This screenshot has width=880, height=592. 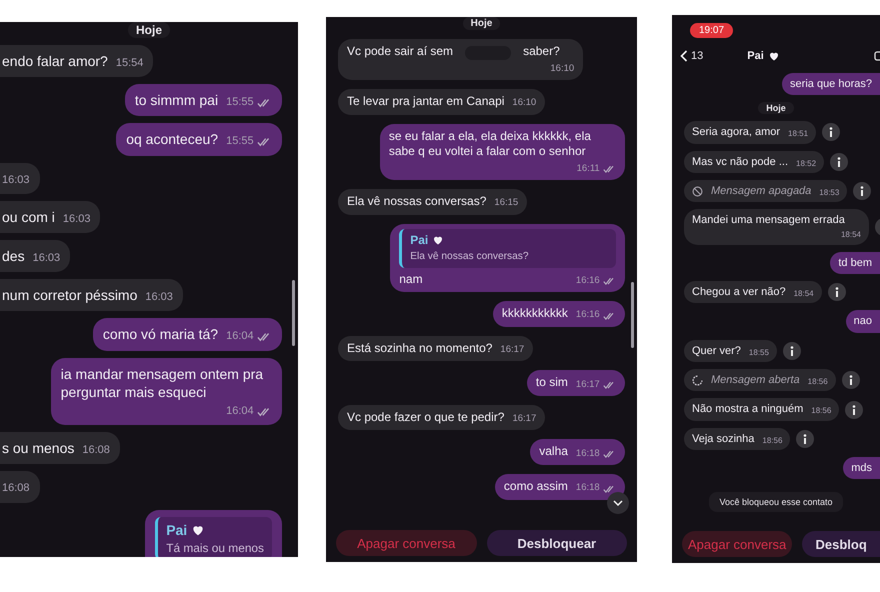 I want to click on message-text: Não mostra a ninguém, so click(x=748, y=409).